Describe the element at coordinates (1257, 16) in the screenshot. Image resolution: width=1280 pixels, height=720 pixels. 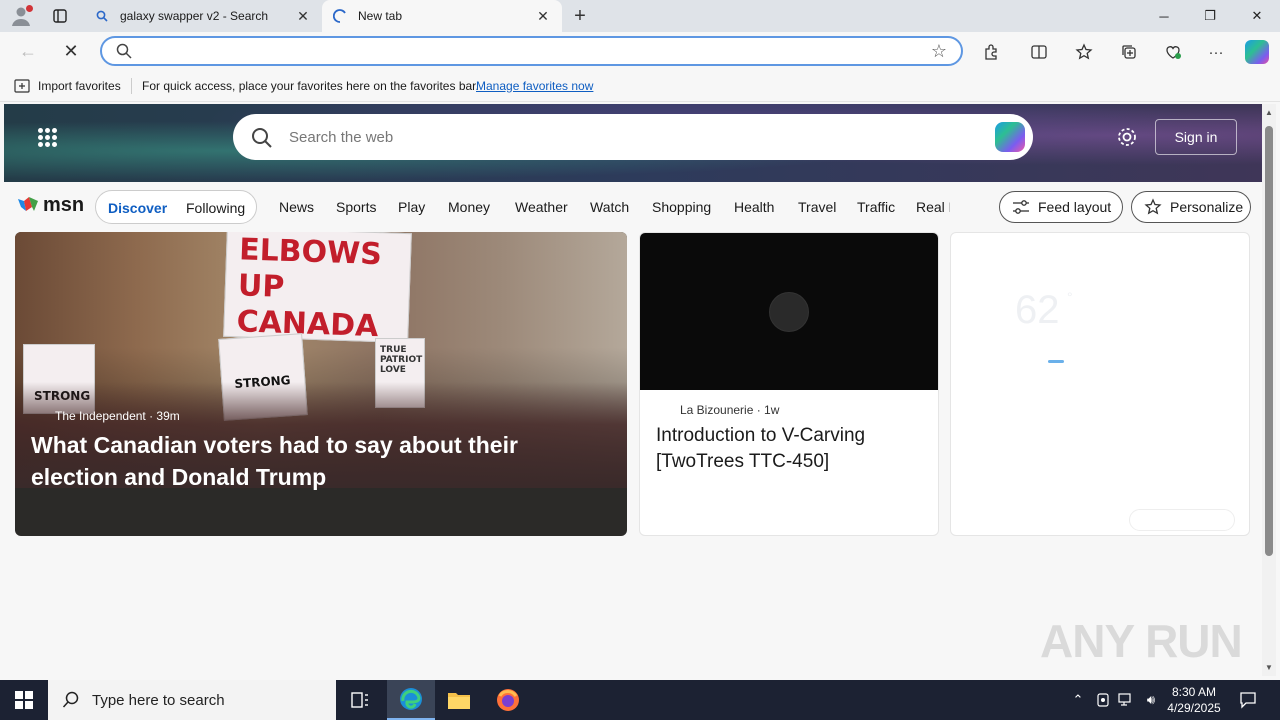
I see `close-window-button: ✕` at that location.